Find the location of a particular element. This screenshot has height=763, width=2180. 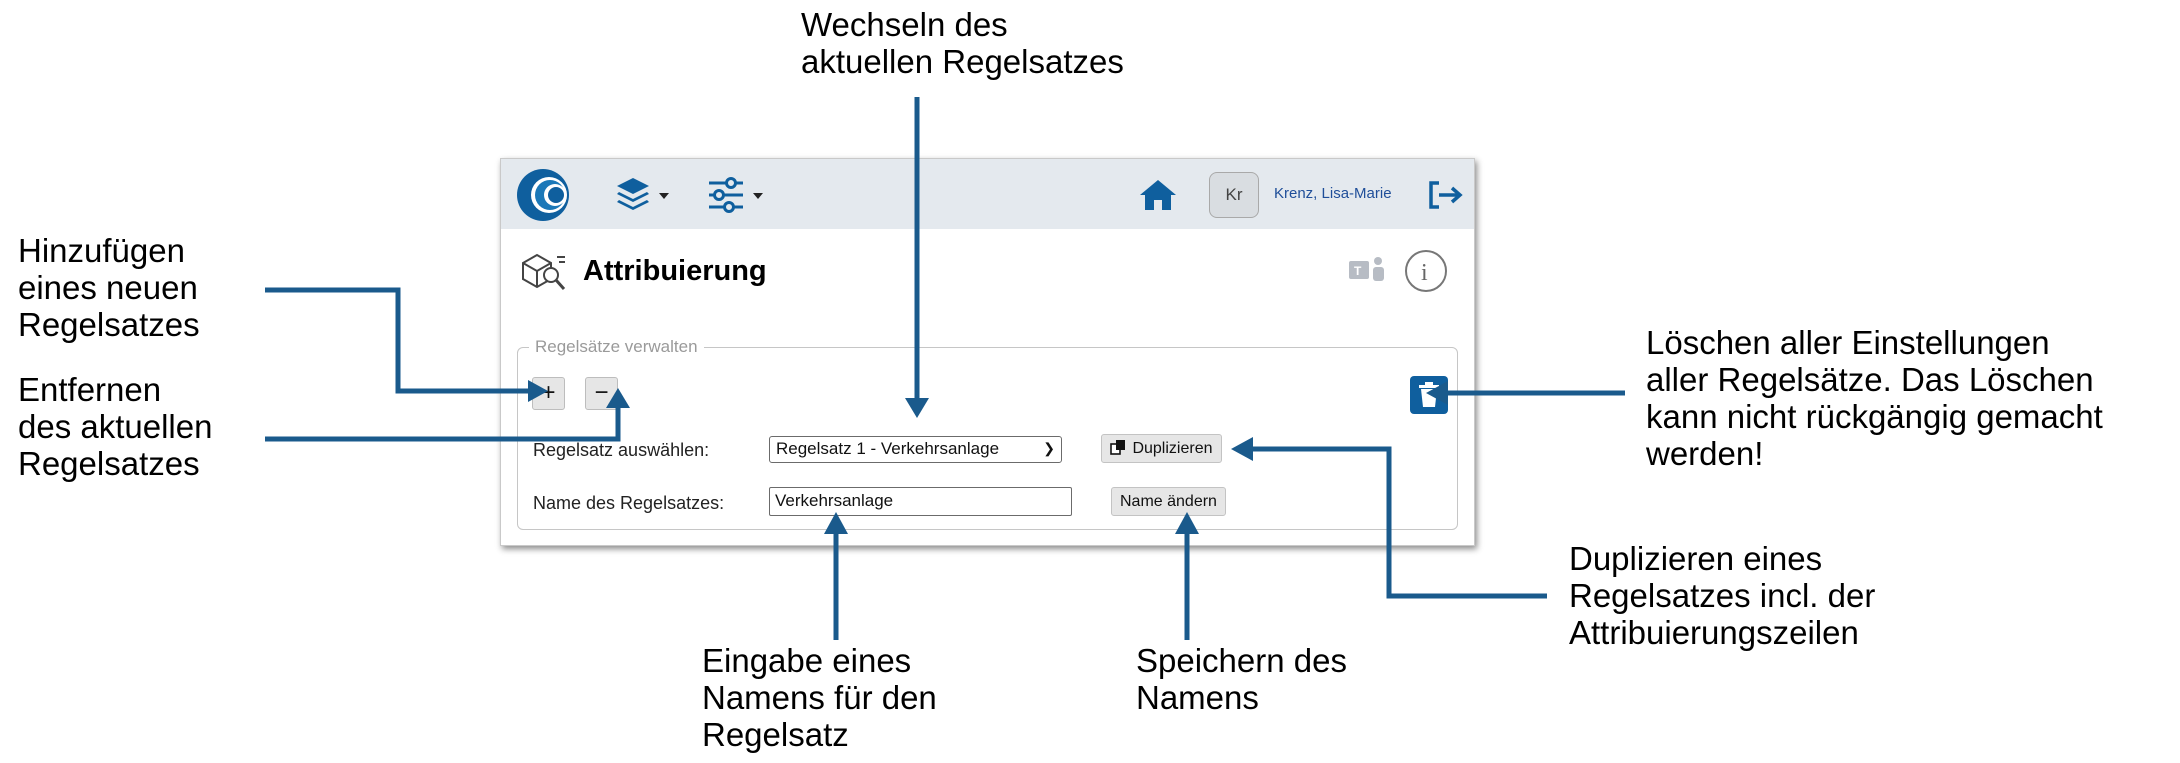

callout-save-name: Speichern des Namens is located at coordinates (1241, 679).